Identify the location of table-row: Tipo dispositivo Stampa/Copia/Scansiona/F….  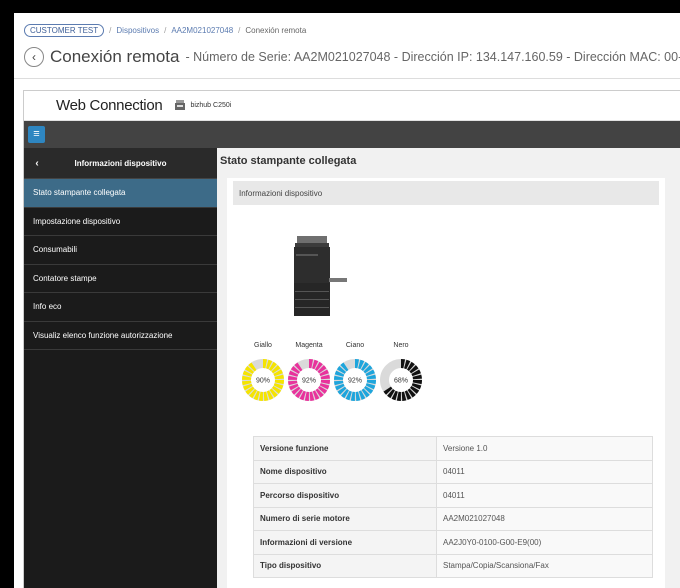
(453, 565).